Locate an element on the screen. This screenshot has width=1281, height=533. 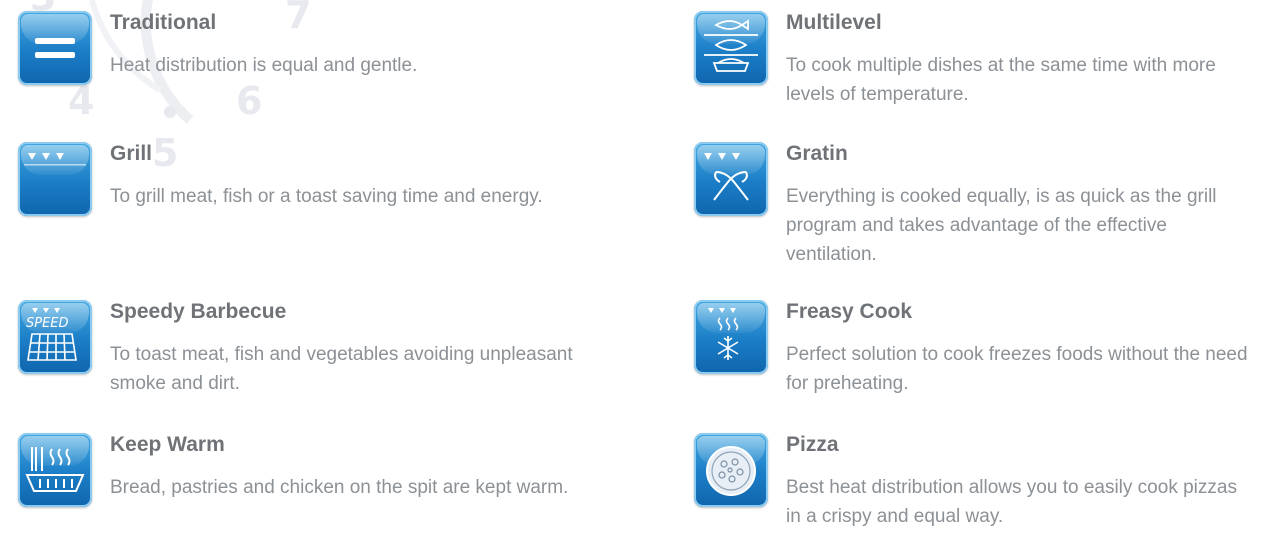
dial-number-6: 6 is located at coordinates (249, 101).